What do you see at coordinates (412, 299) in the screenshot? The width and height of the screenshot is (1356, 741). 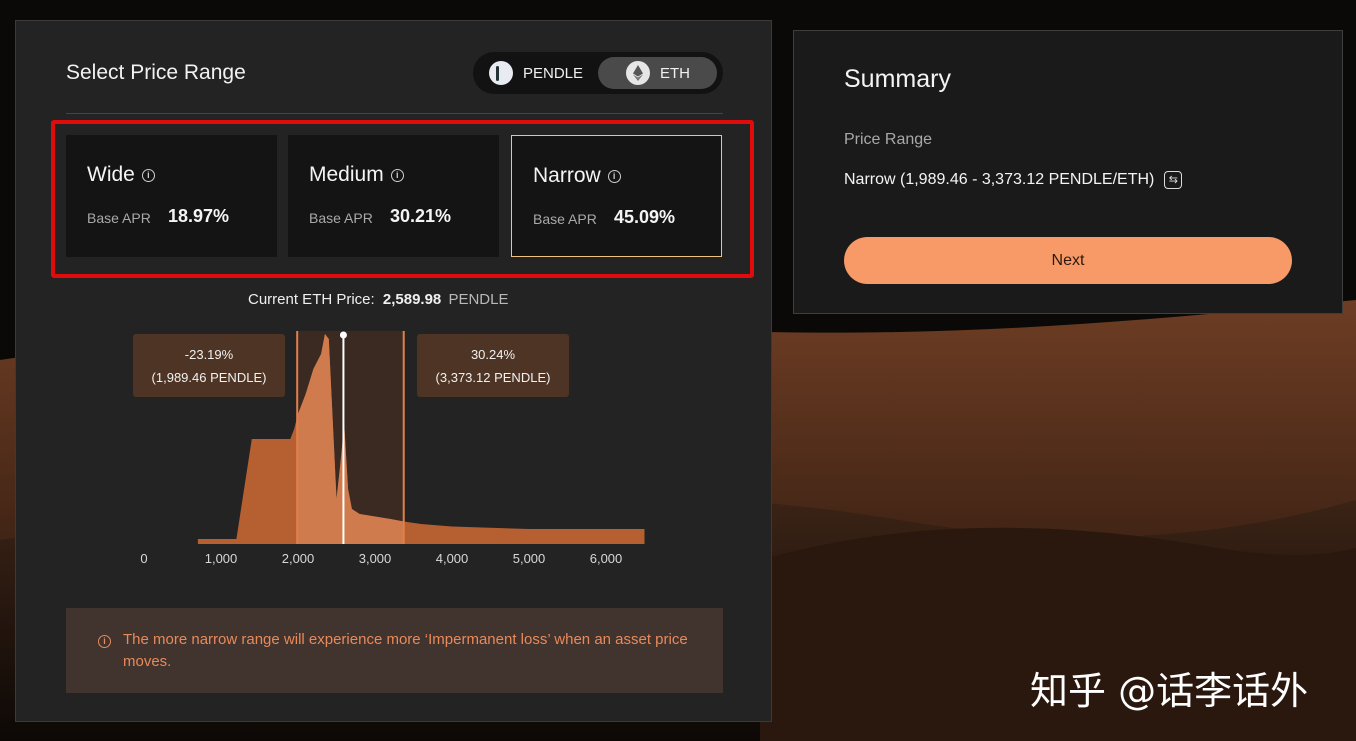 I see `current-price-value: 2,589.98` at bounding box center [412, 299].